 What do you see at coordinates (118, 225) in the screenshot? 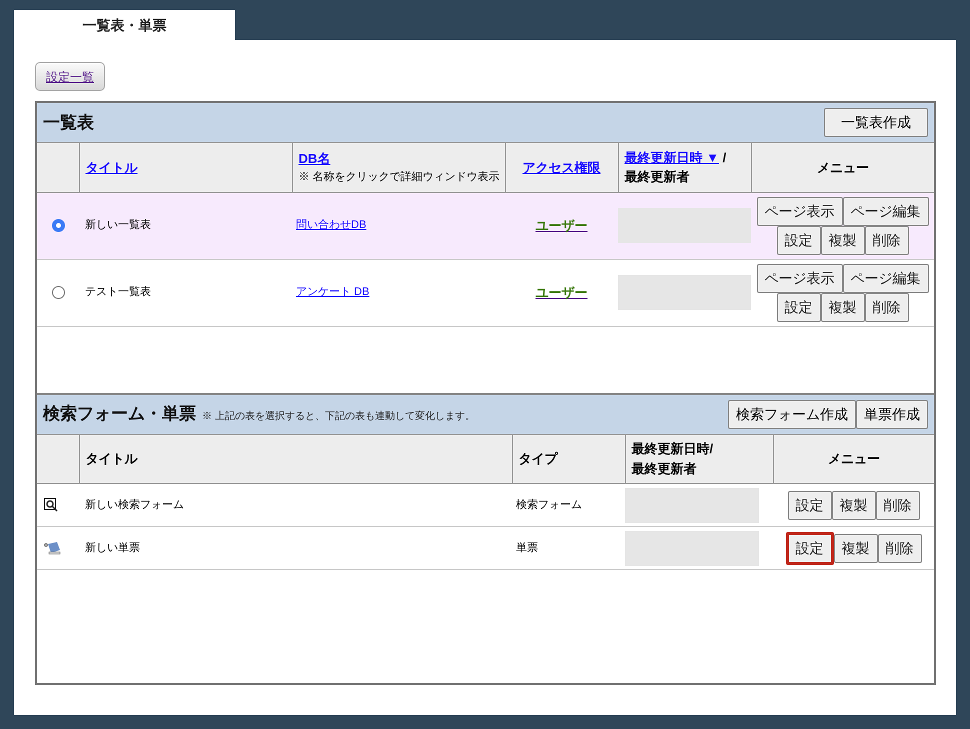
I see `list-title: 新しい一覧表` at bounding box center [118, 225].